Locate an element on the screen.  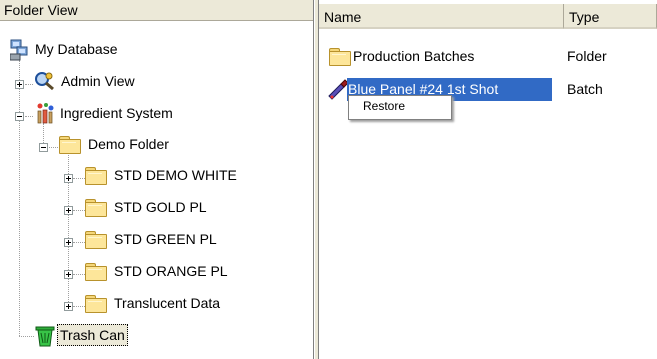
database-icon is located at coordinates (19, 50).